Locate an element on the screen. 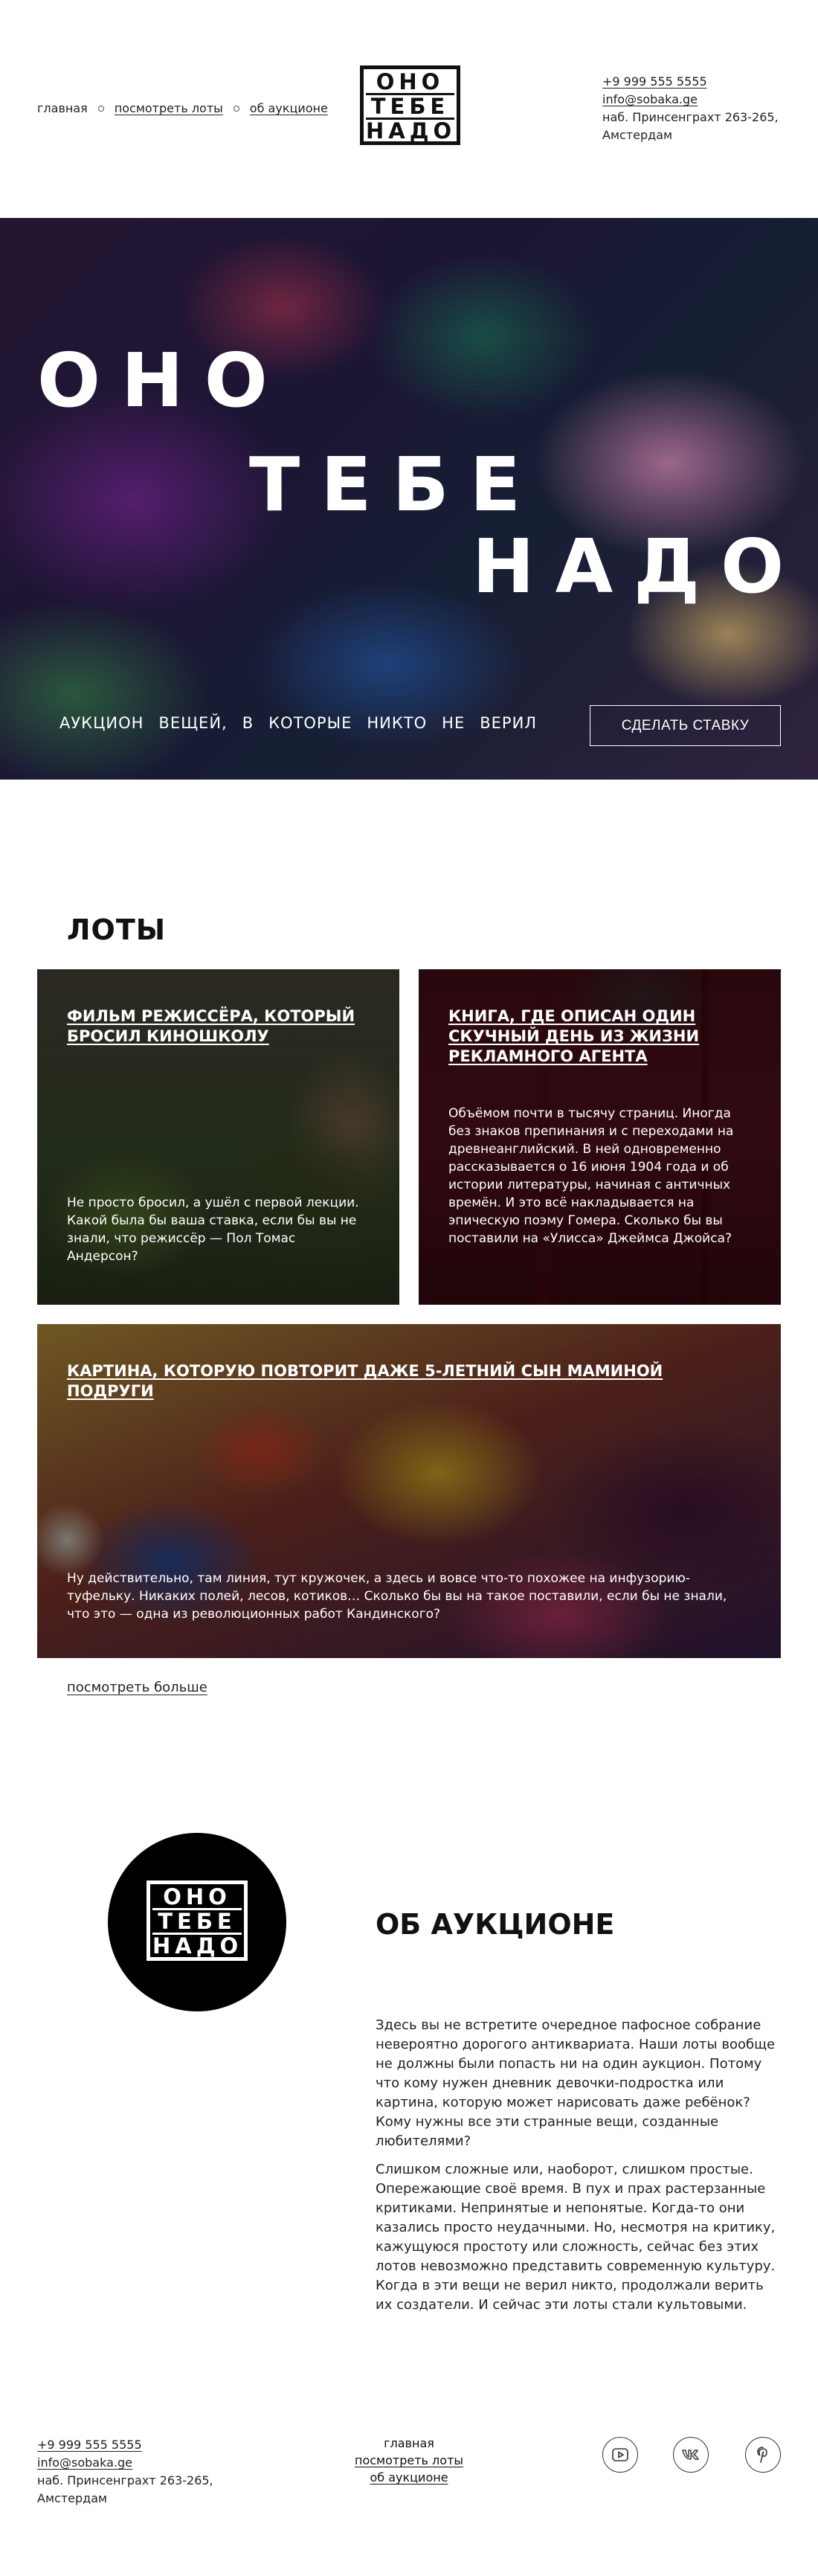 The height and width of the screenshot is (2576, 818). pinterest-icon is located at coordinates (763, 2455).